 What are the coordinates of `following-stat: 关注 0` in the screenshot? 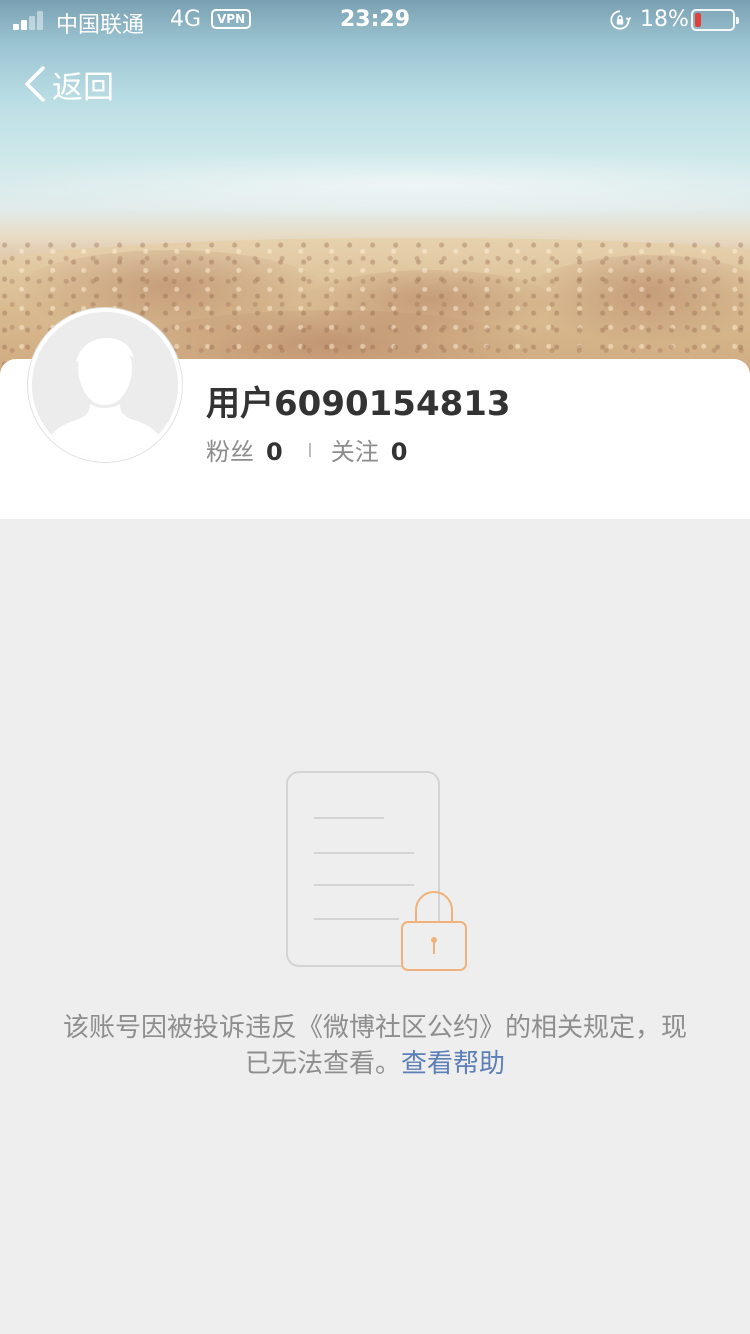 It's located at (369, 449).